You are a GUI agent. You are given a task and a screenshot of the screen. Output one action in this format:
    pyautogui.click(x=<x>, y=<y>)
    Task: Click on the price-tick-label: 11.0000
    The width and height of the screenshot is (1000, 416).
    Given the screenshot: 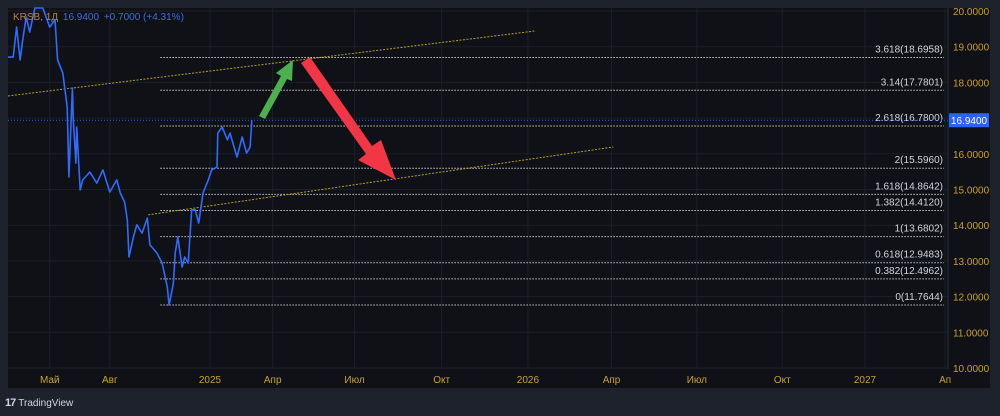 What is the action you would take?
    pyautogui.click(x=971, y=333)
    